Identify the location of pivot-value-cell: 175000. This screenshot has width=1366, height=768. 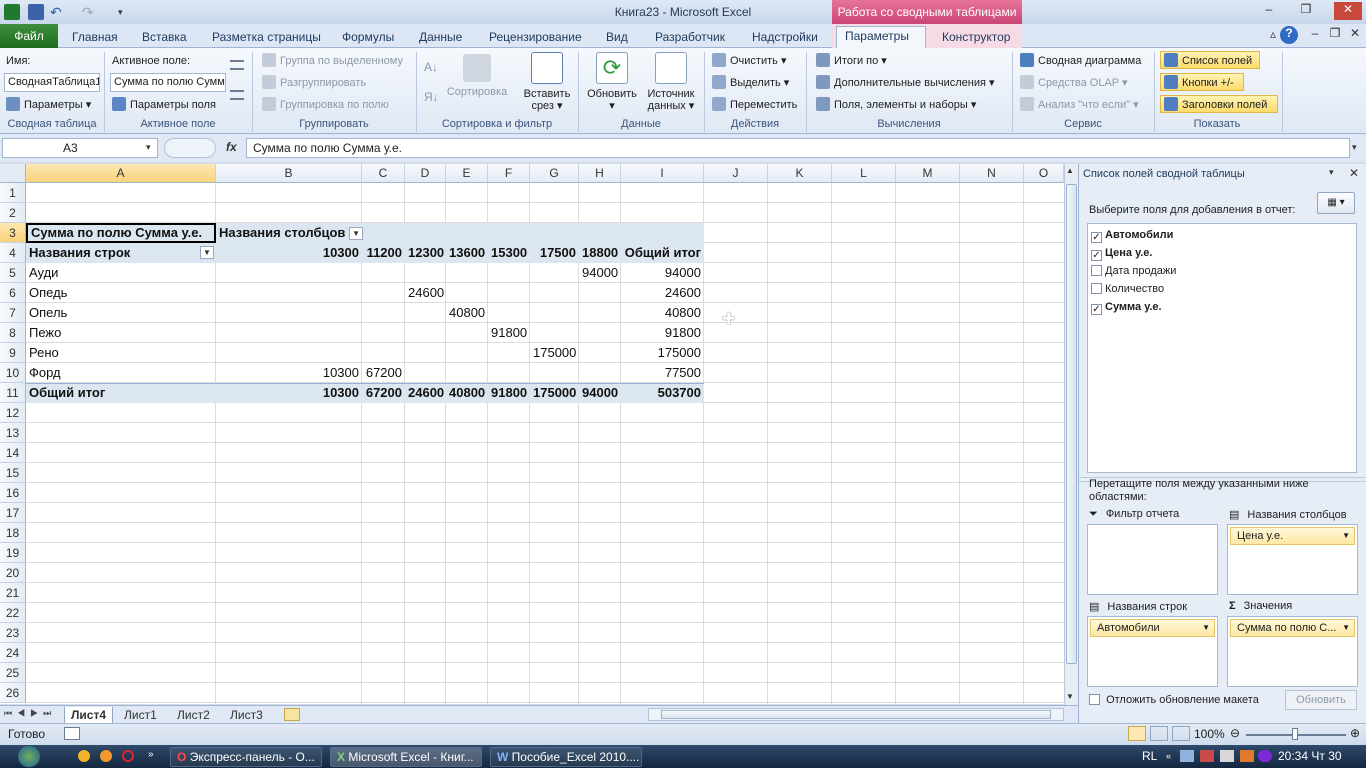
(554, 353).